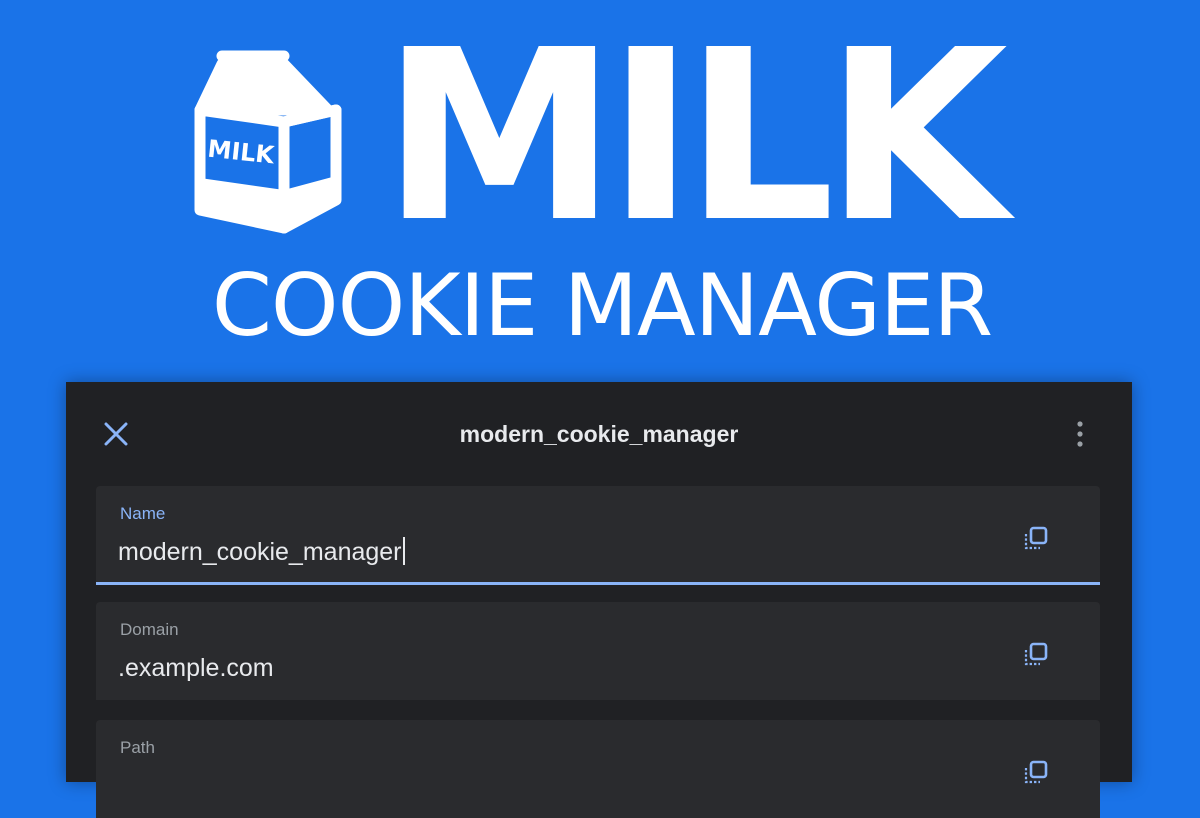  I want to click on name-field: Name modern_cookie_manager, so click(598, 535).